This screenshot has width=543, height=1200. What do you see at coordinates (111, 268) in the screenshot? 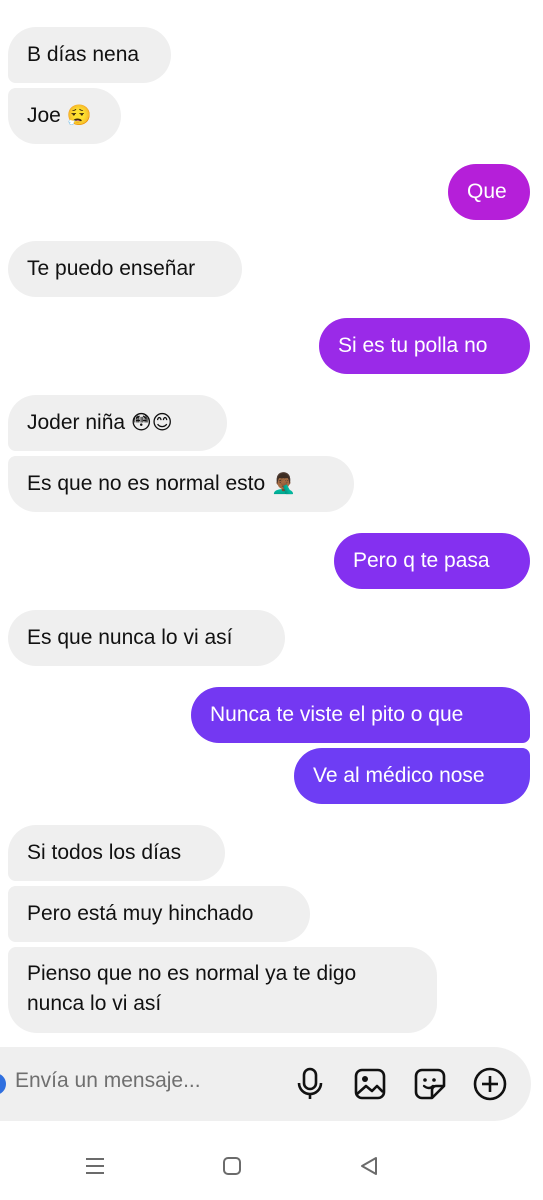
I see `message-text: Te puedo enseñar` at bounding box center [111, 268].